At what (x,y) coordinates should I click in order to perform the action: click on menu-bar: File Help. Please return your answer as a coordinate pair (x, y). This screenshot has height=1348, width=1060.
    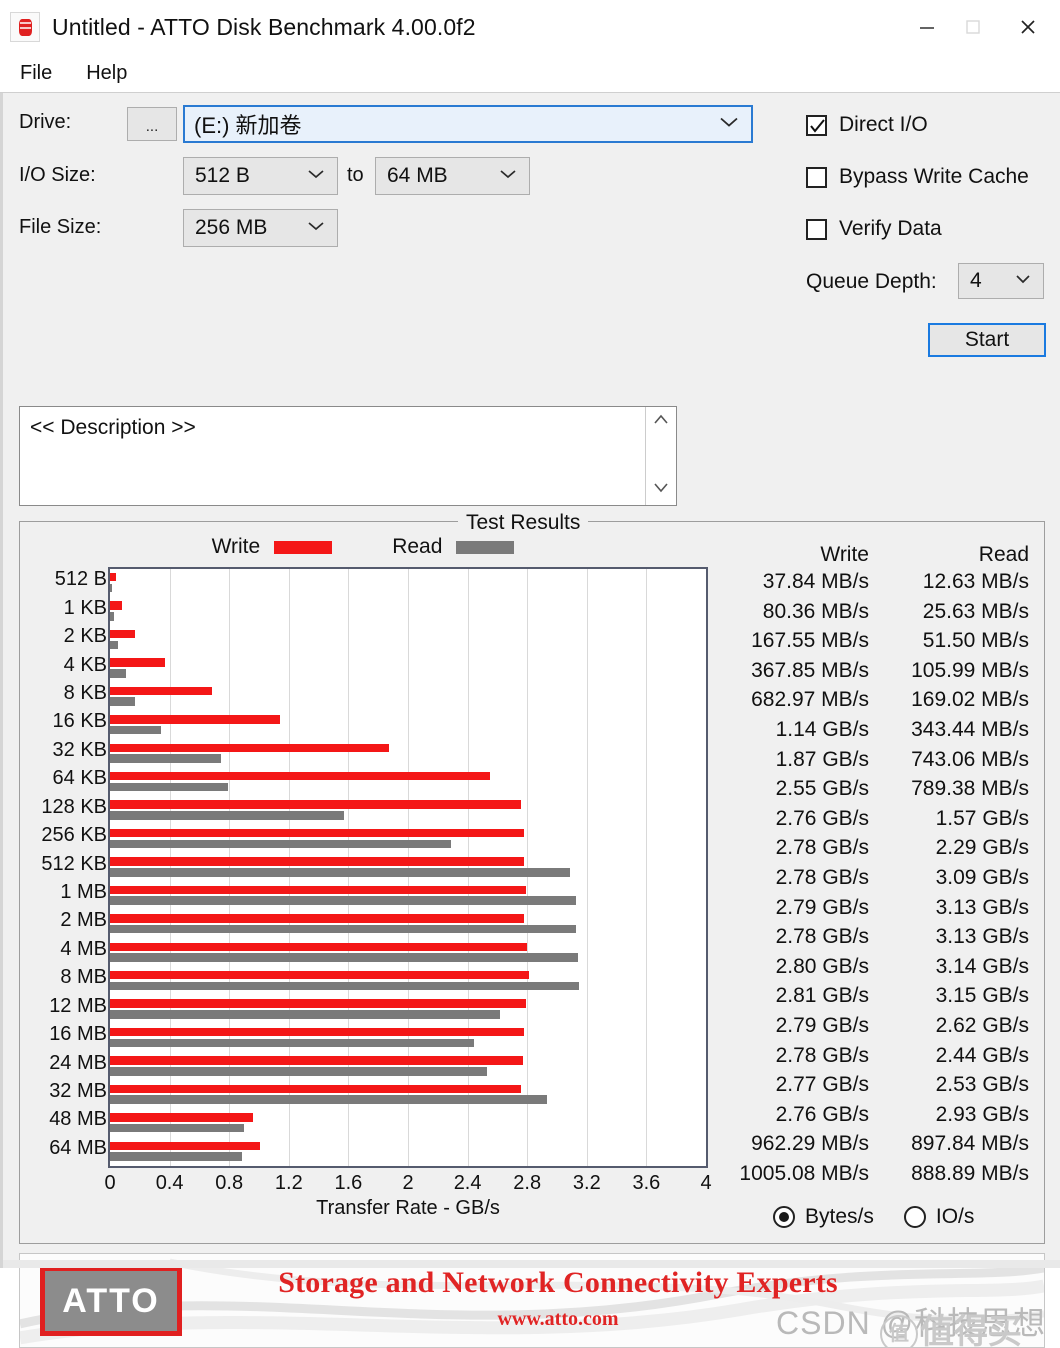
    Looking at the image, I should click on (530, 73).